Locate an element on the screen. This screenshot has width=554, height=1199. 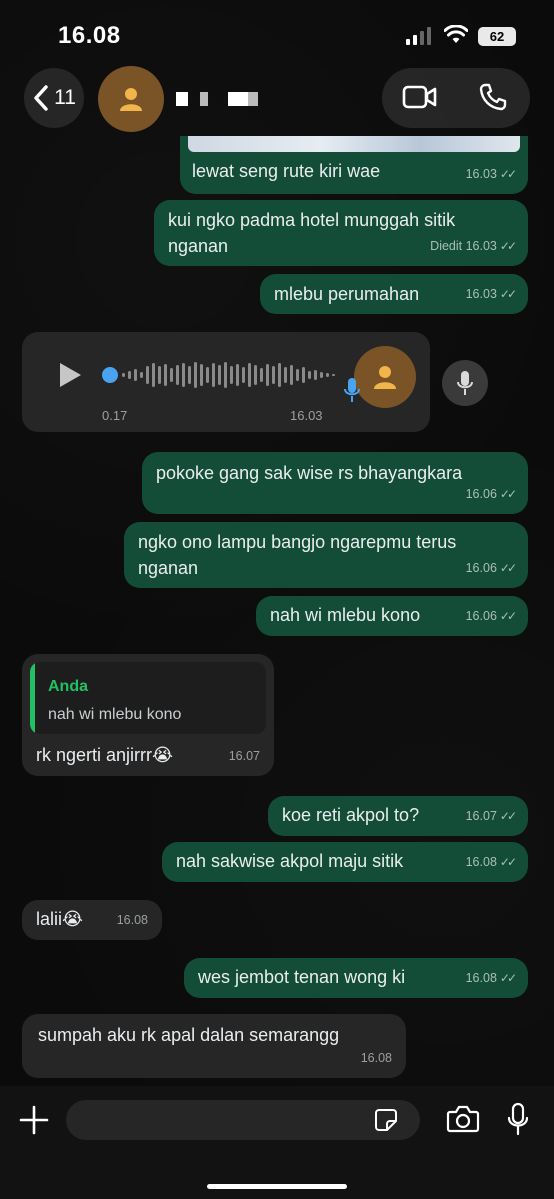
status-time: 16.08 is located at coordinates (89, 35).